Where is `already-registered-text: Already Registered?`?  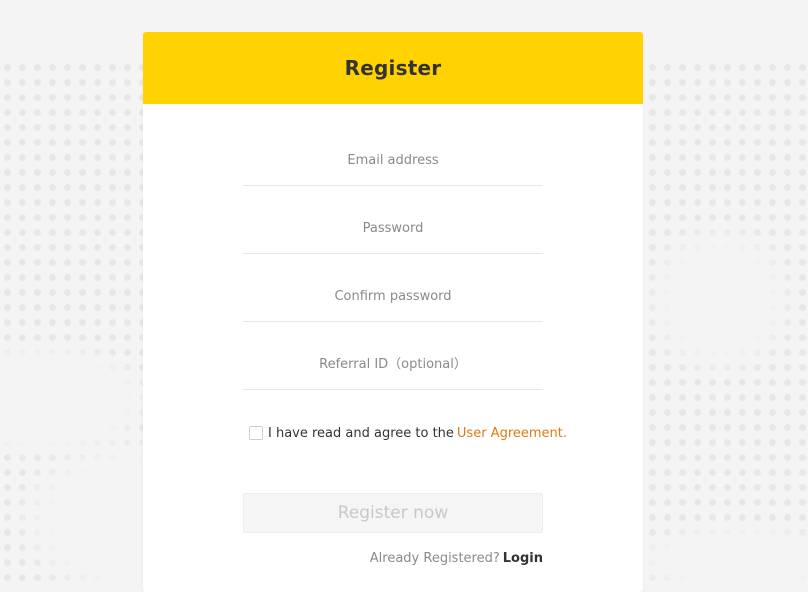 already-registered-text: Already Registered? is located at coordinates (434, 558).